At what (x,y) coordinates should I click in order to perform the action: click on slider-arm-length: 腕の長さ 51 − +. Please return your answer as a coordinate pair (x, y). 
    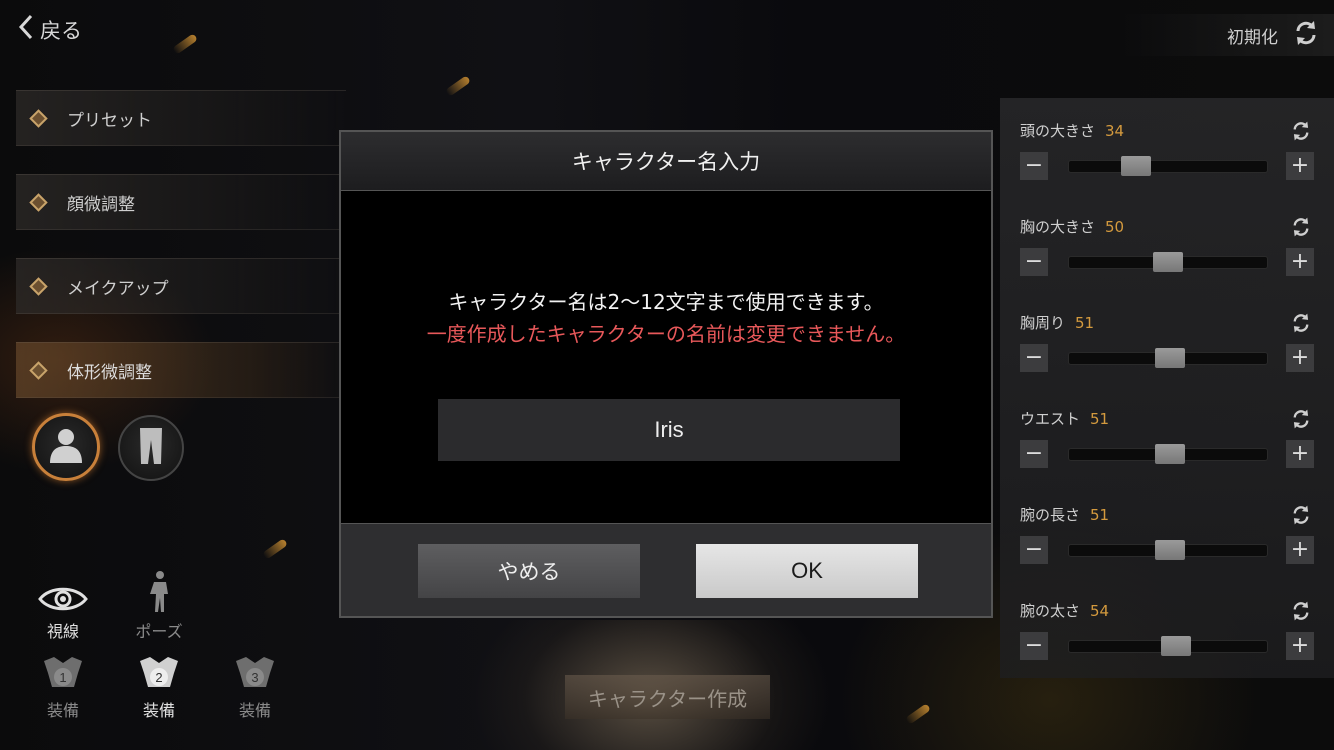
    Looking at the image, I should click on (1167, 530).